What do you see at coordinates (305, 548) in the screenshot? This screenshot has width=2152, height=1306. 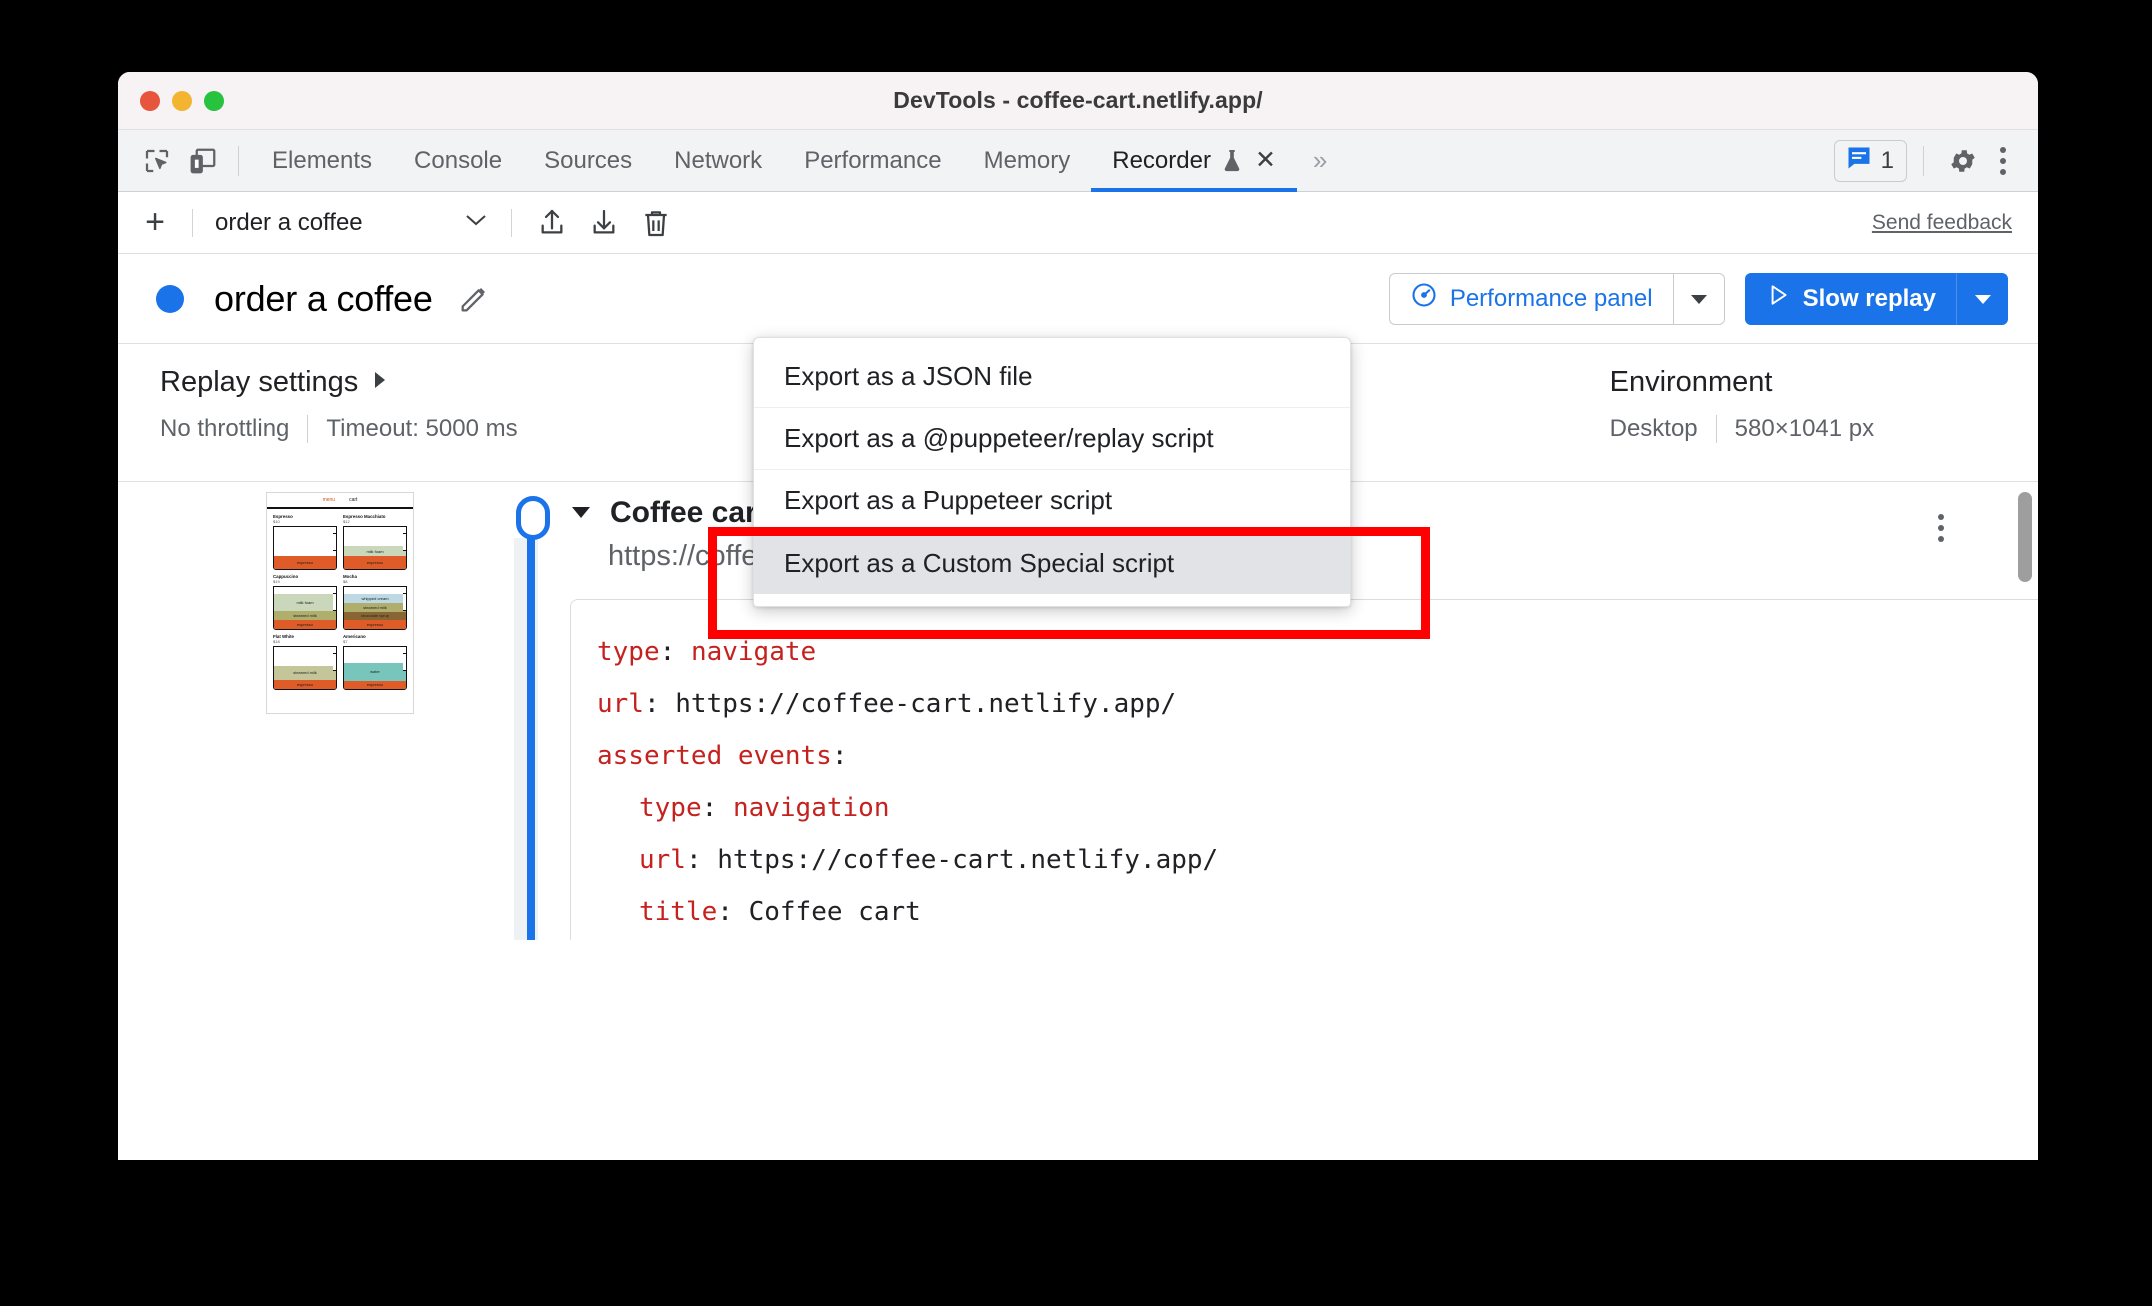 I see `cup-graphic: espresso` at bounding box center [305, 548].